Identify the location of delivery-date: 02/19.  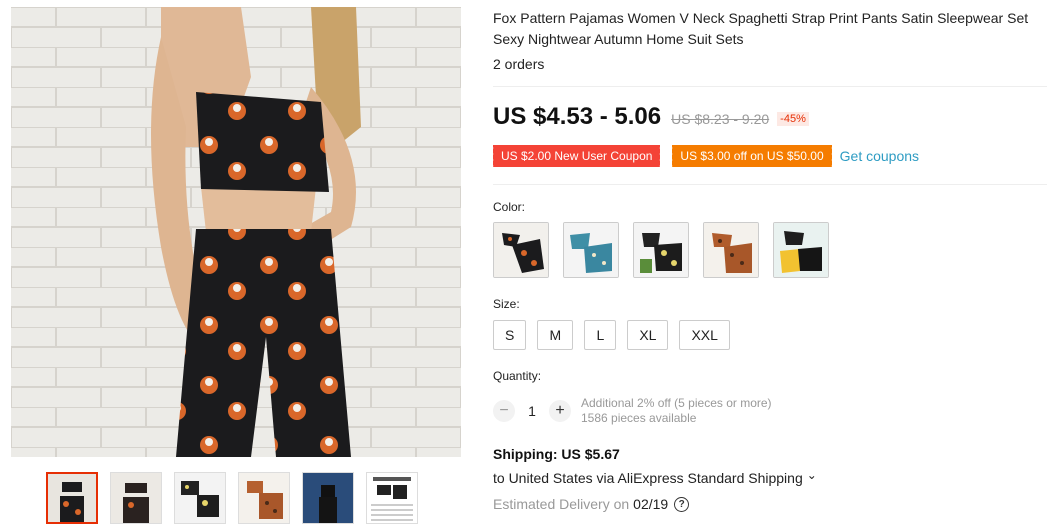
(651, 504).